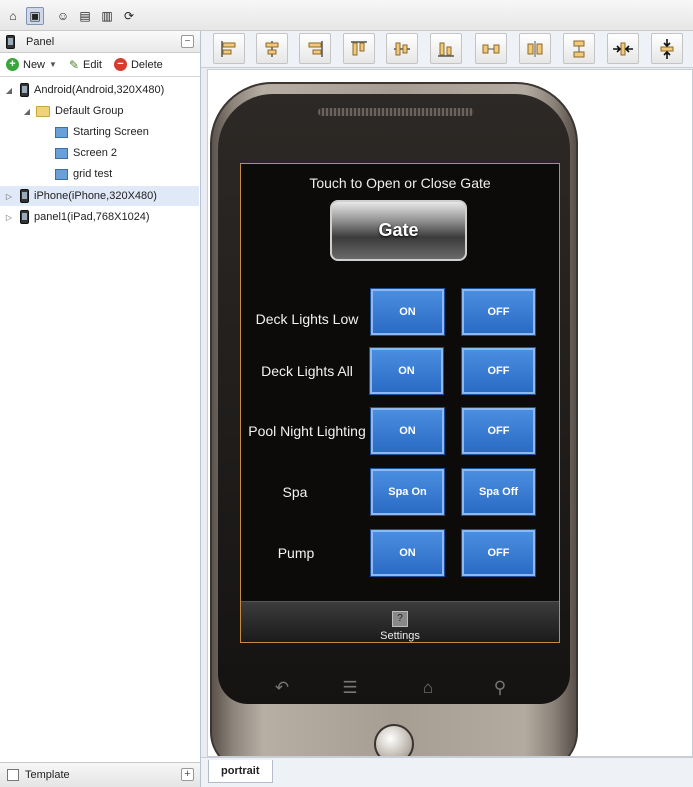 Image resolution: width=693 pixels, height=787 pixels. Describe the element at coordinates (394, 740) in the screenshot. I see `trackball` at that location.